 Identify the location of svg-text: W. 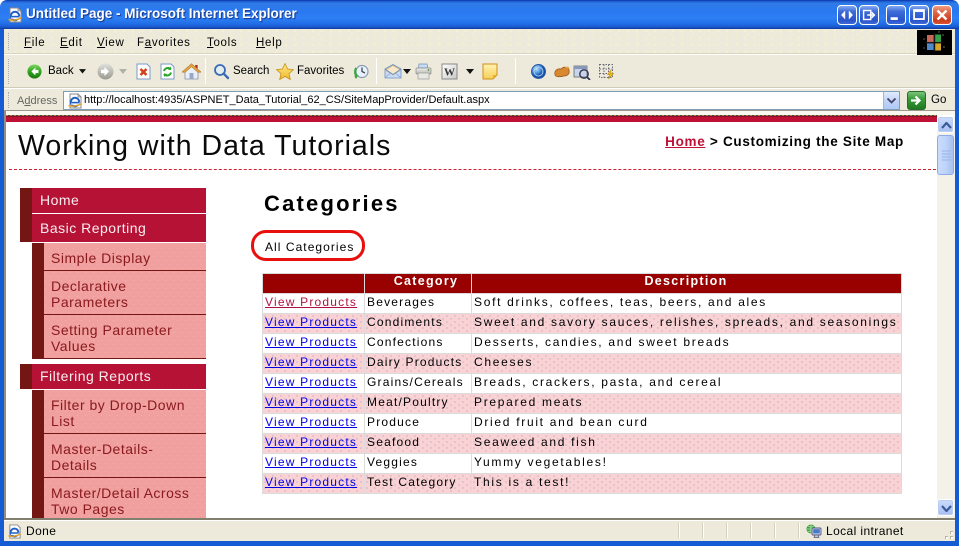
(449, 73).